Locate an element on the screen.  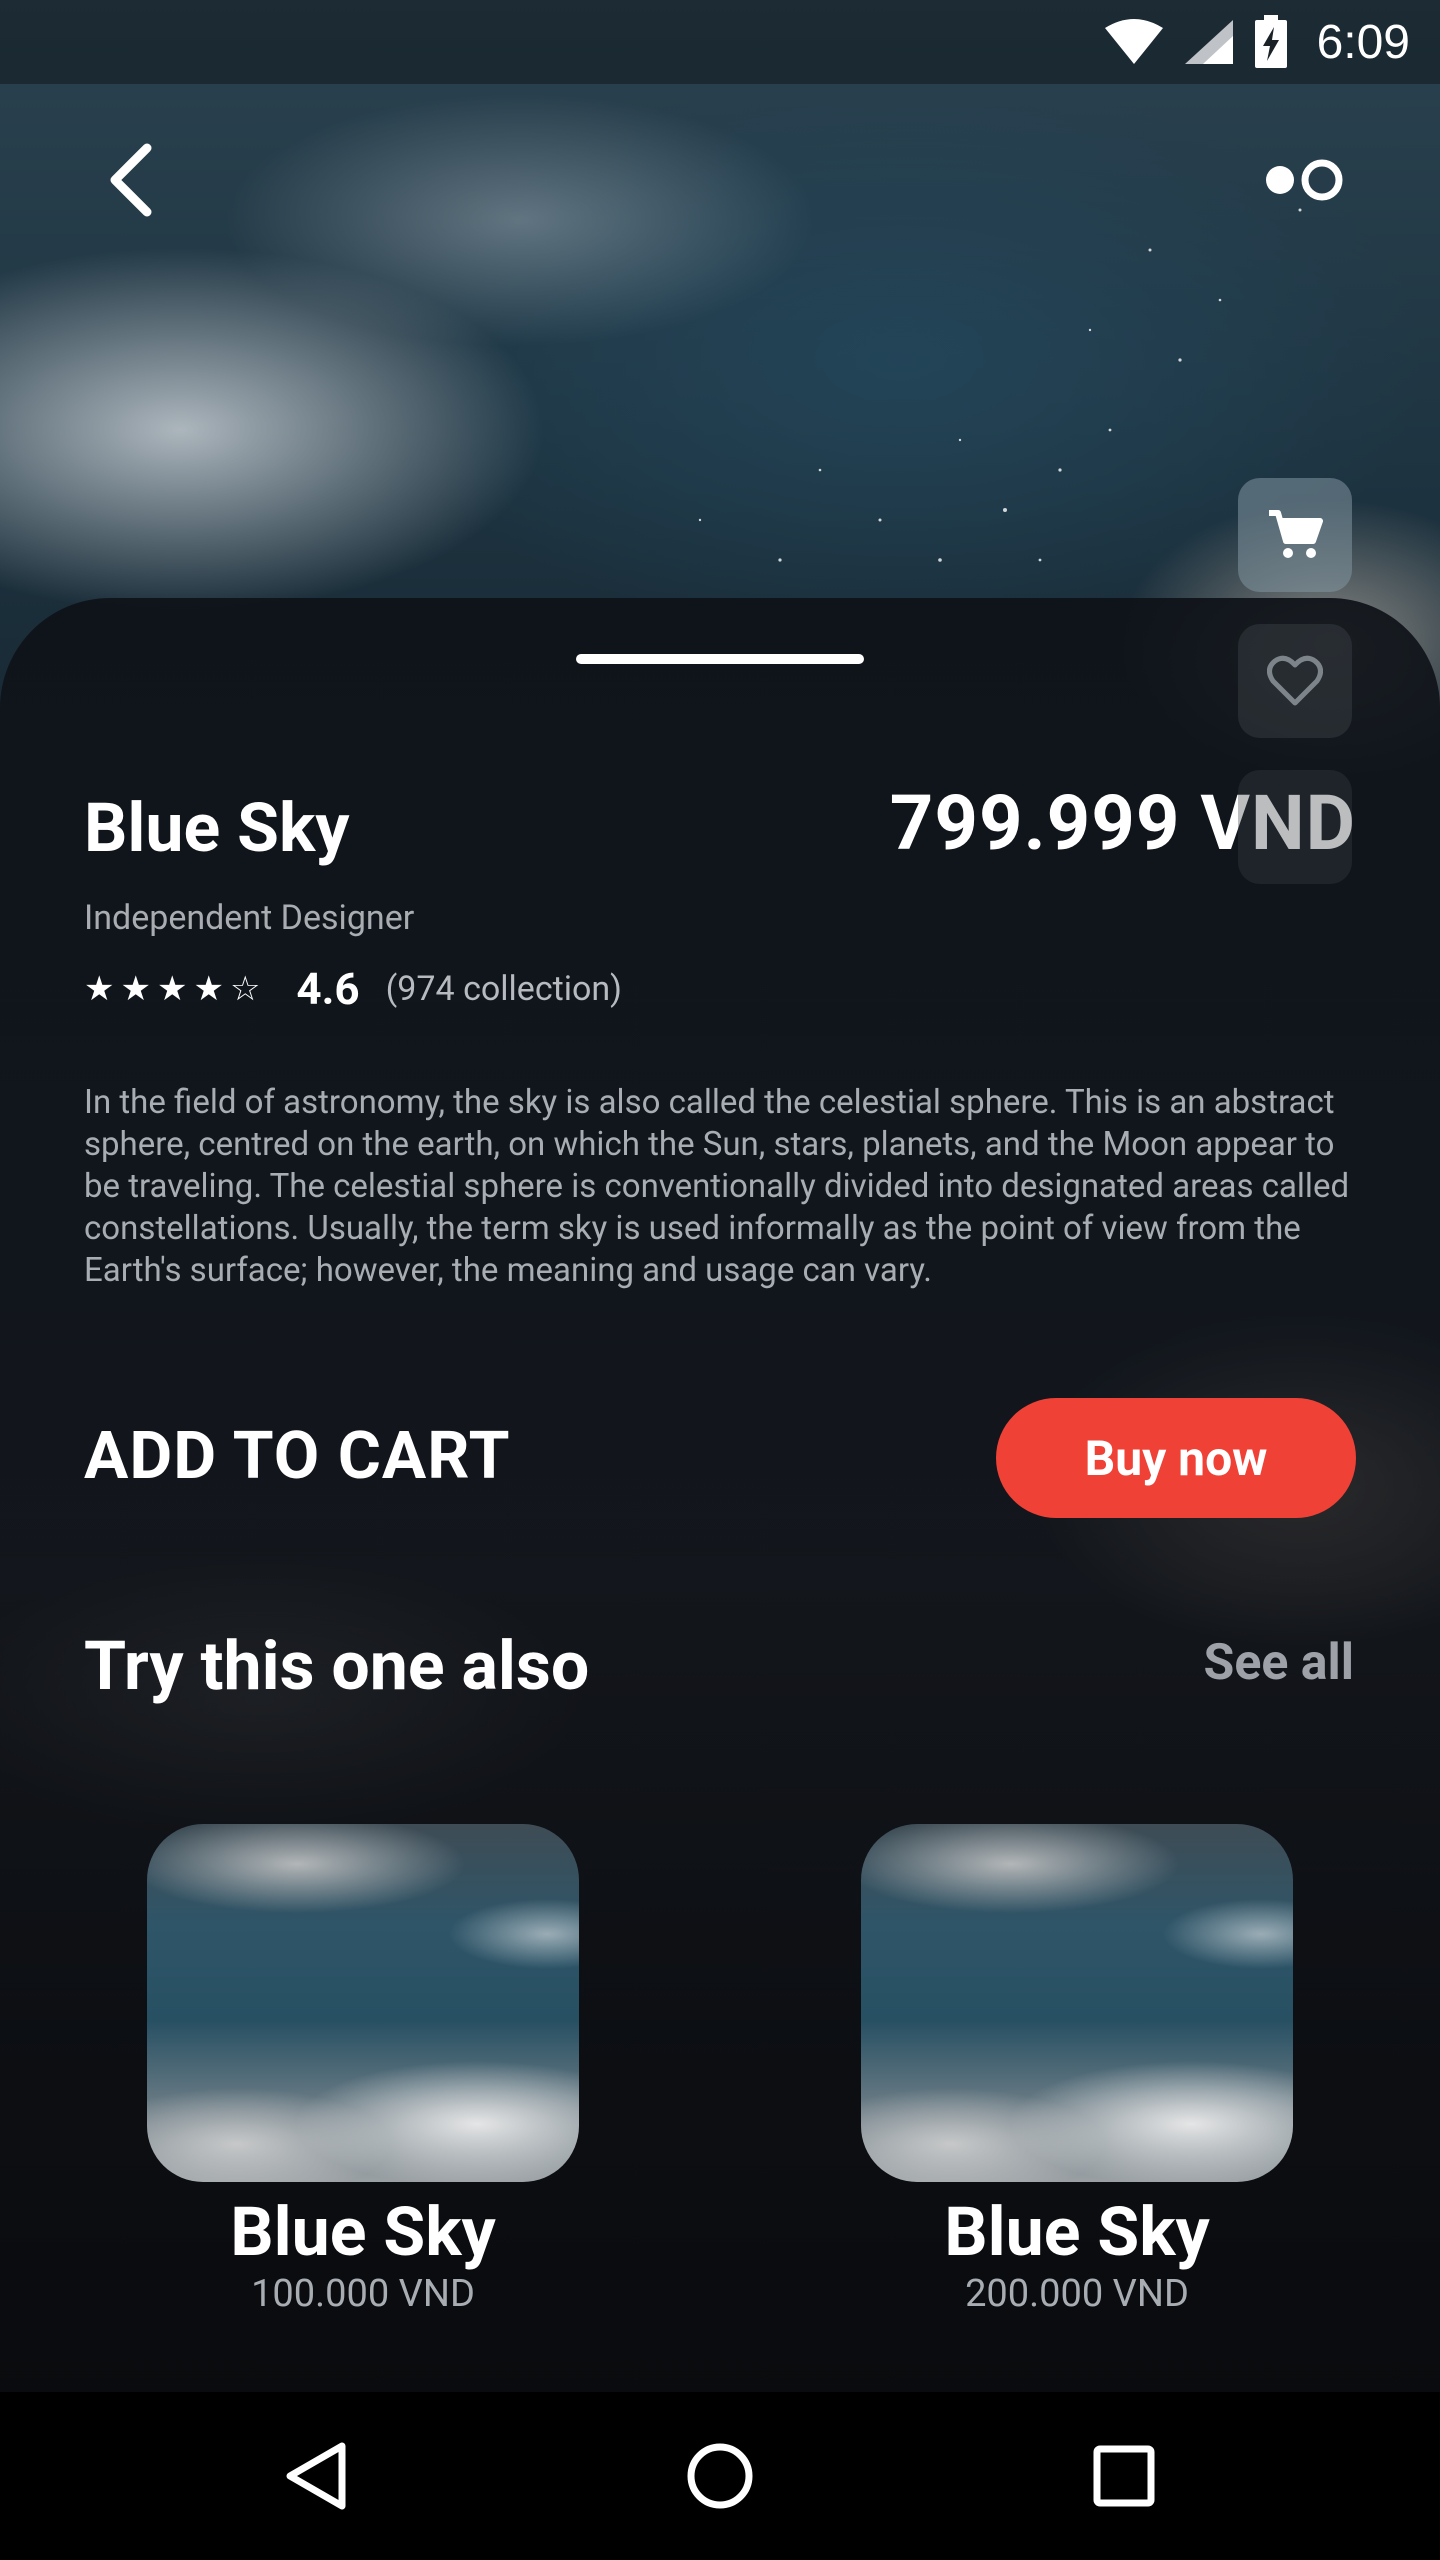
add-to-cart-button: ADD TO CART is located at coordinates (297, 1456).